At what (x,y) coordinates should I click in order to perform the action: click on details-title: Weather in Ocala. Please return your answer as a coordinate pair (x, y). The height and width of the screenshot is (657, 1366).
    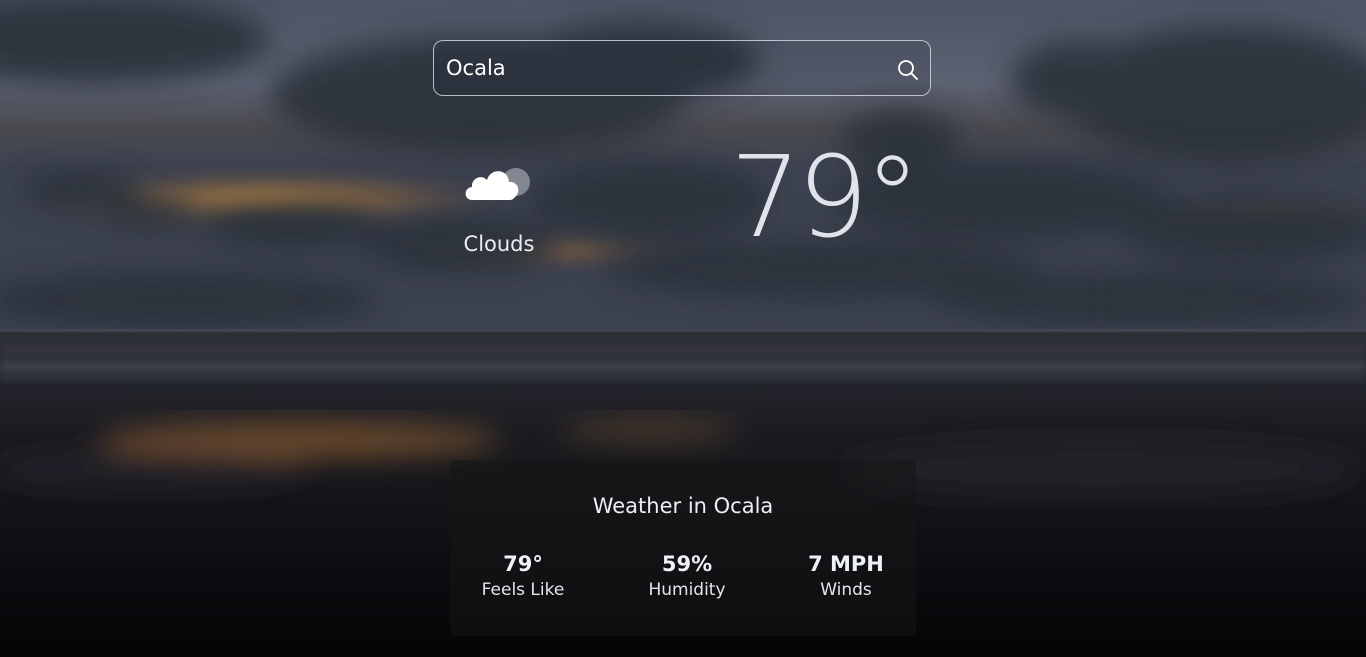
    Looking at the image, I should click on (683, 506).